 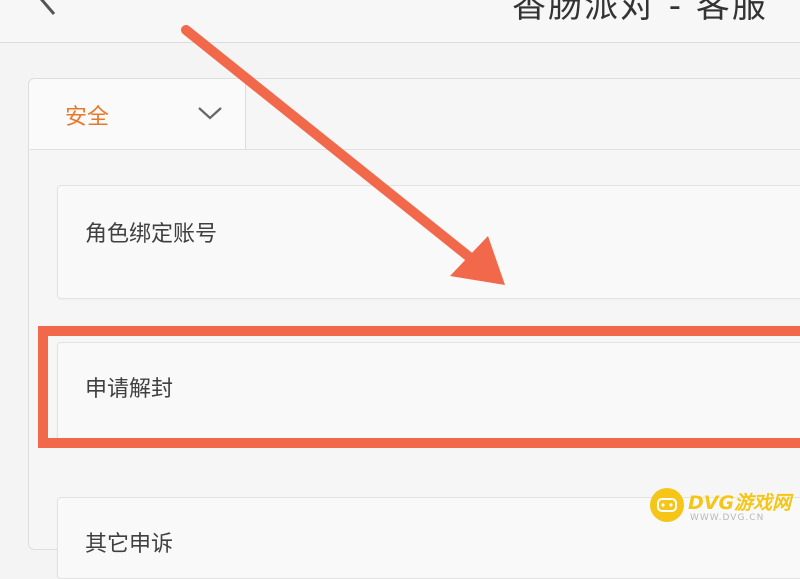 I want to click on page-title: 香肠派对 - 客服, so click(x=640, y=13).